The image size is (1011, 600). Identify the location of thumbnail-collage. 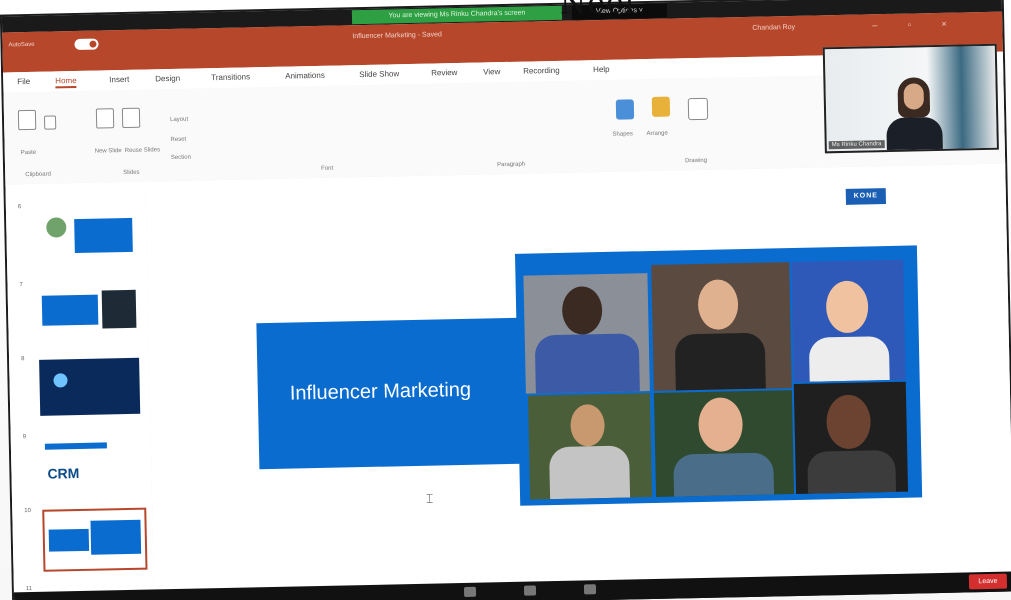
(116, 537).